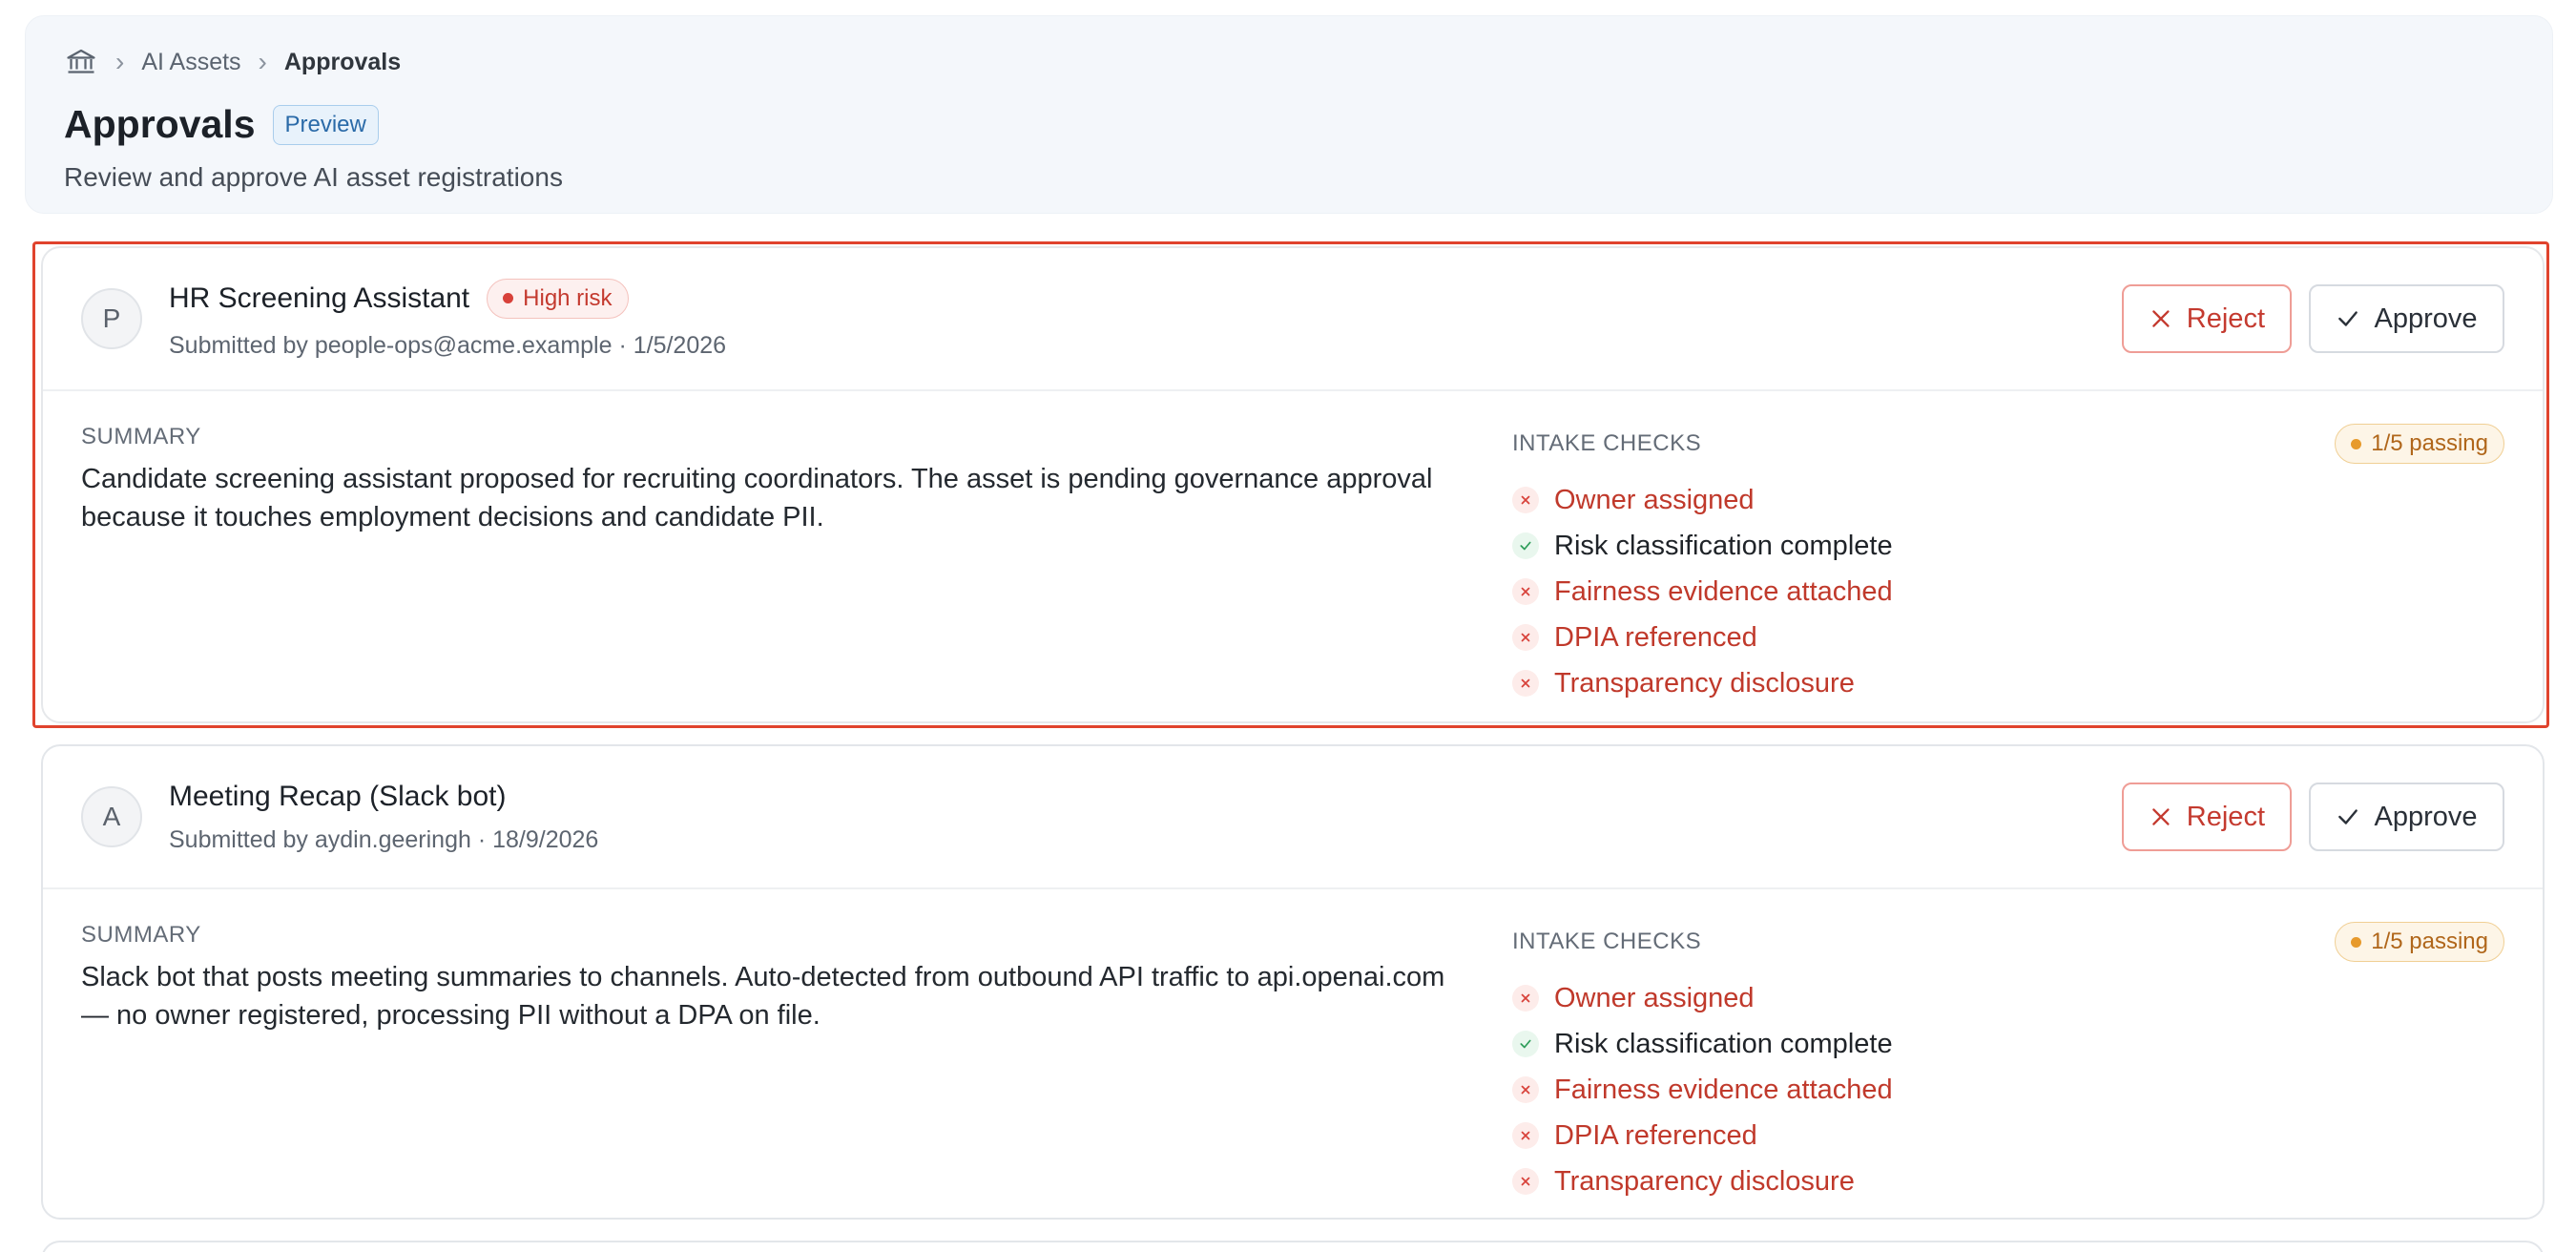 This screenshot has width=2576, height=1252. What do you see at coordinates (568, 297) in the screenshot?
I see `risk-label: High risk` at bounding box center [568, 297].